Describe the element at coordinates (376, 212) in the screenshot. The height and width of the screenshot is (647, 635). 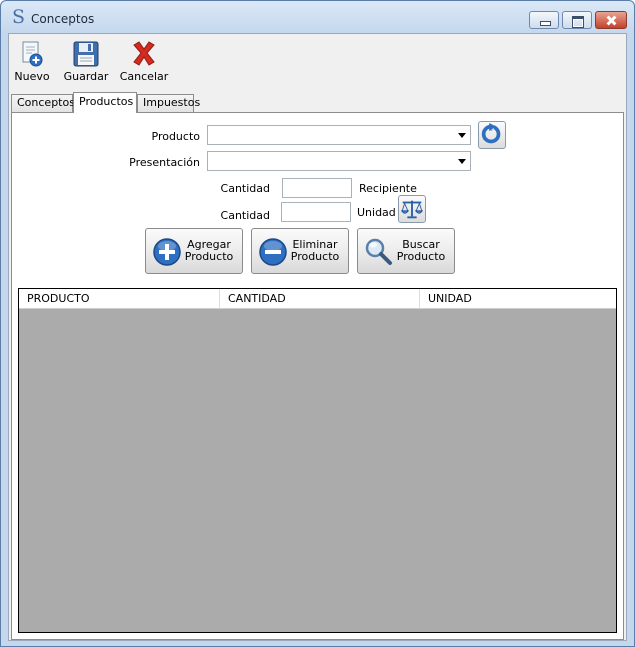
I see `unidad-label: Unidad` at that location.